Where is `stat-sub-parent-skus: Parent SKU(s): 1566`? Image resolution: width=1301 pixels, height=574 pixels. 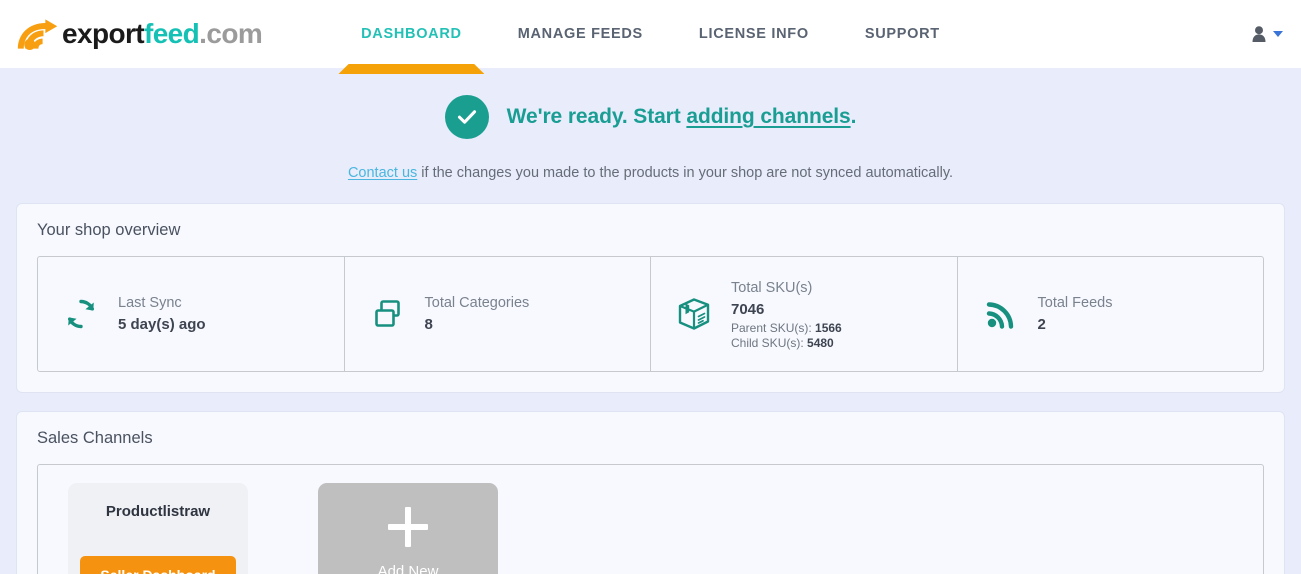 stat-sub-parent-skus: Parent SKU(s): 1566 is located at coordinates (786, 328).